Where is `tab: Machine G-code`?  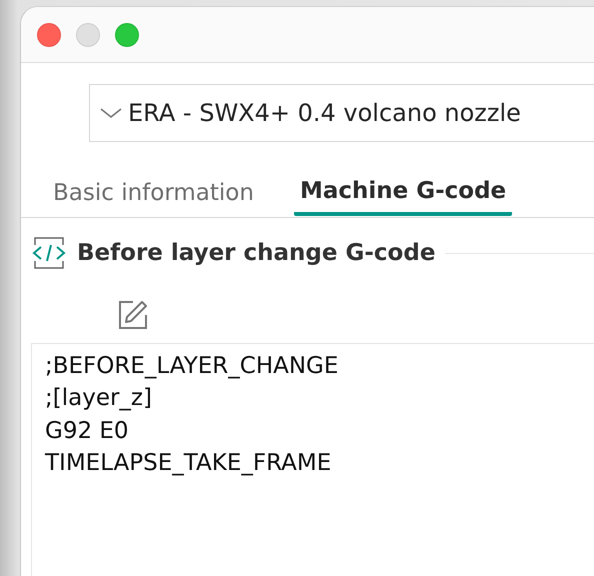
tab: Machine G-code is located at coordinates (403, 193).